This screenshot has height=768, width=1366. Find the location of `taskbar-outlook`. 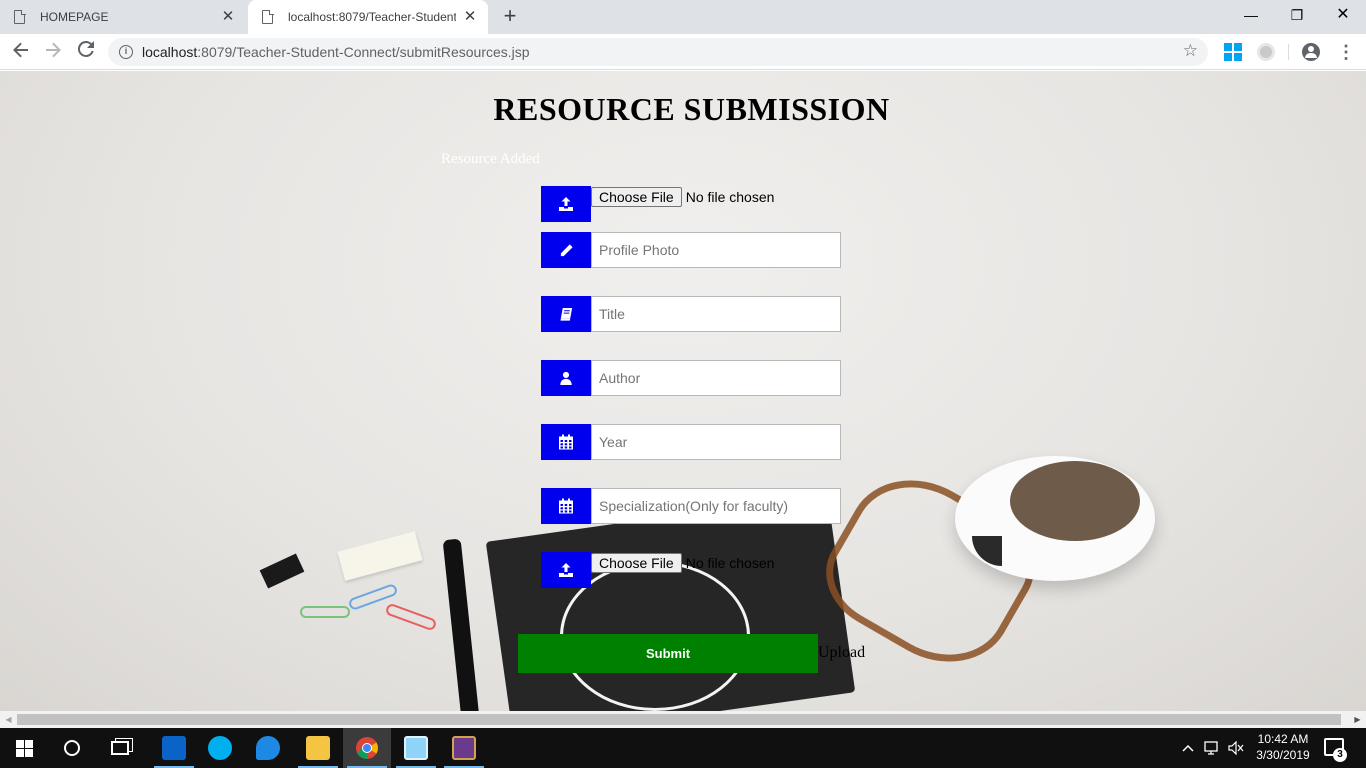

taskbar-outlook is located at coordinates (174, 748).